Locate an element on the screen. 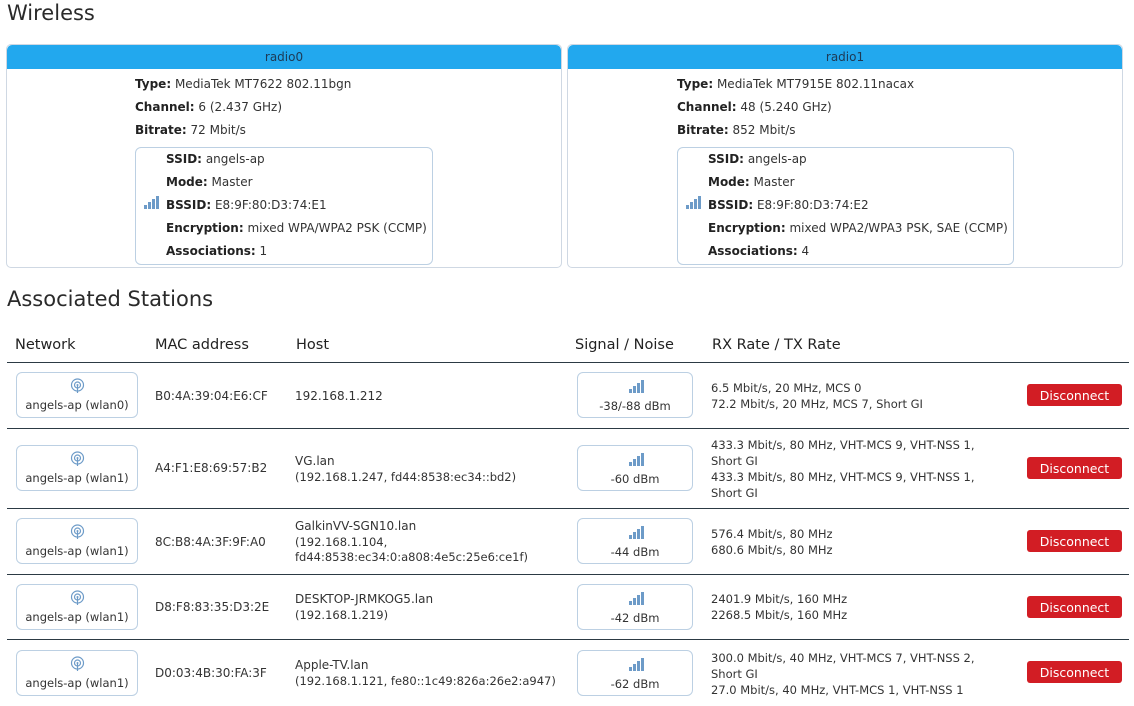  network-label: angels-ap (wlan0) is located at coordinates (77, 405).